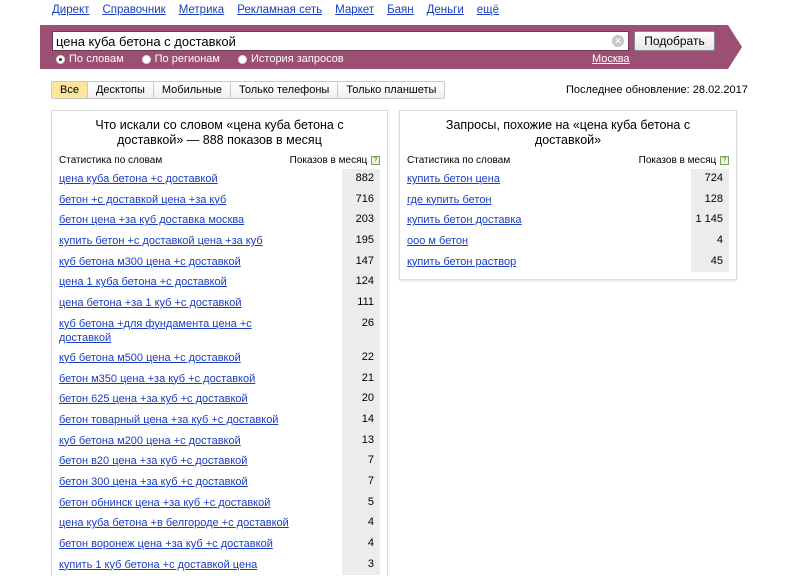 The image size is (800, 576). I want to click on impressions-count: 1 145, so click(710, 221).